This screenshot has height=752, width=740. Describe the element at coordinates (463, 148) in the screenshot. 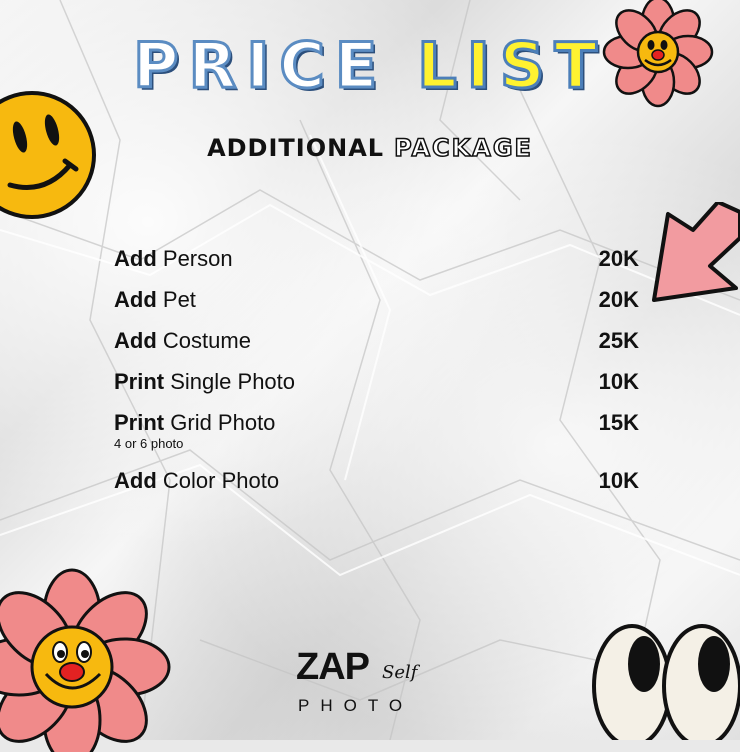

I see `subtitle-package: PACKAGE` at that location.